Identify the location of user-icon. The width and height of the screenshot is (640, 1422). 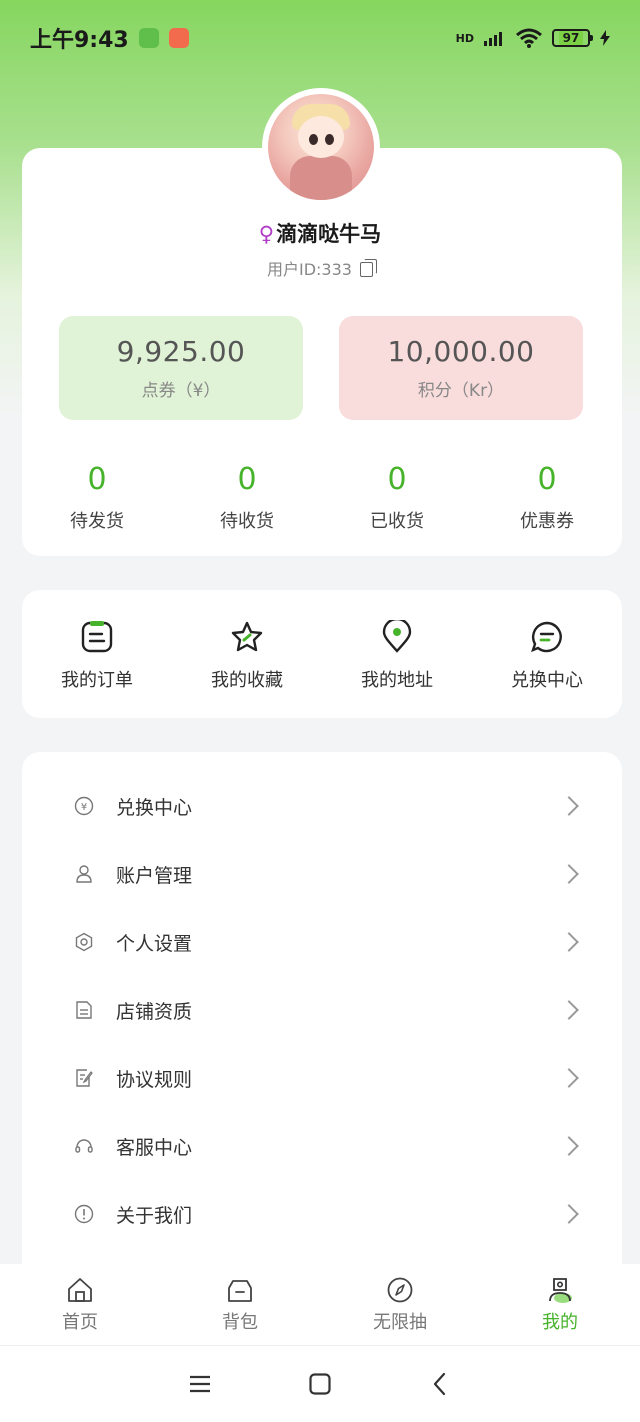
(84, 874).